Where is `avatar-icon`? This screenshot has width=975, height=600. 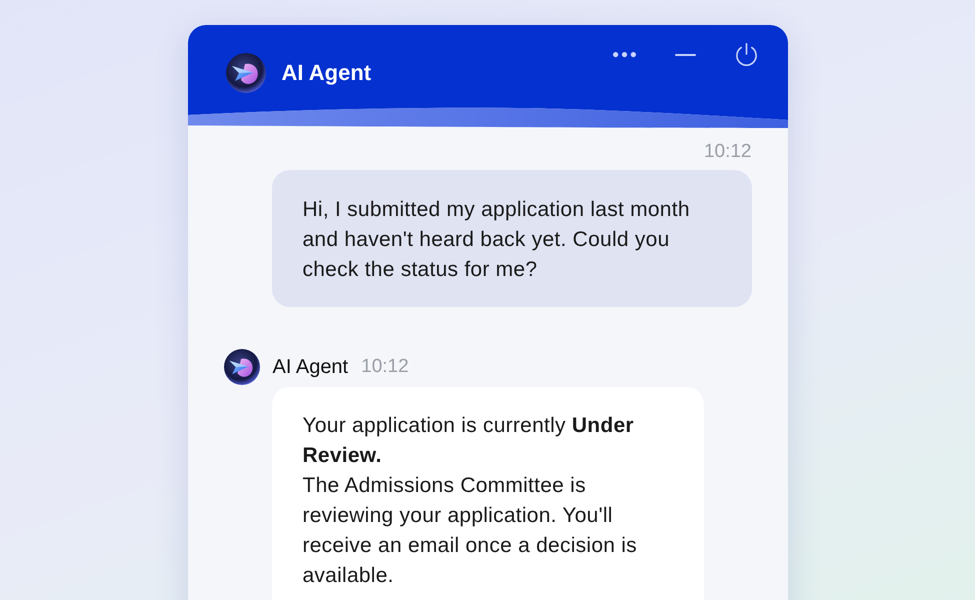 avatar-icon is located at coordinates (242, 367).